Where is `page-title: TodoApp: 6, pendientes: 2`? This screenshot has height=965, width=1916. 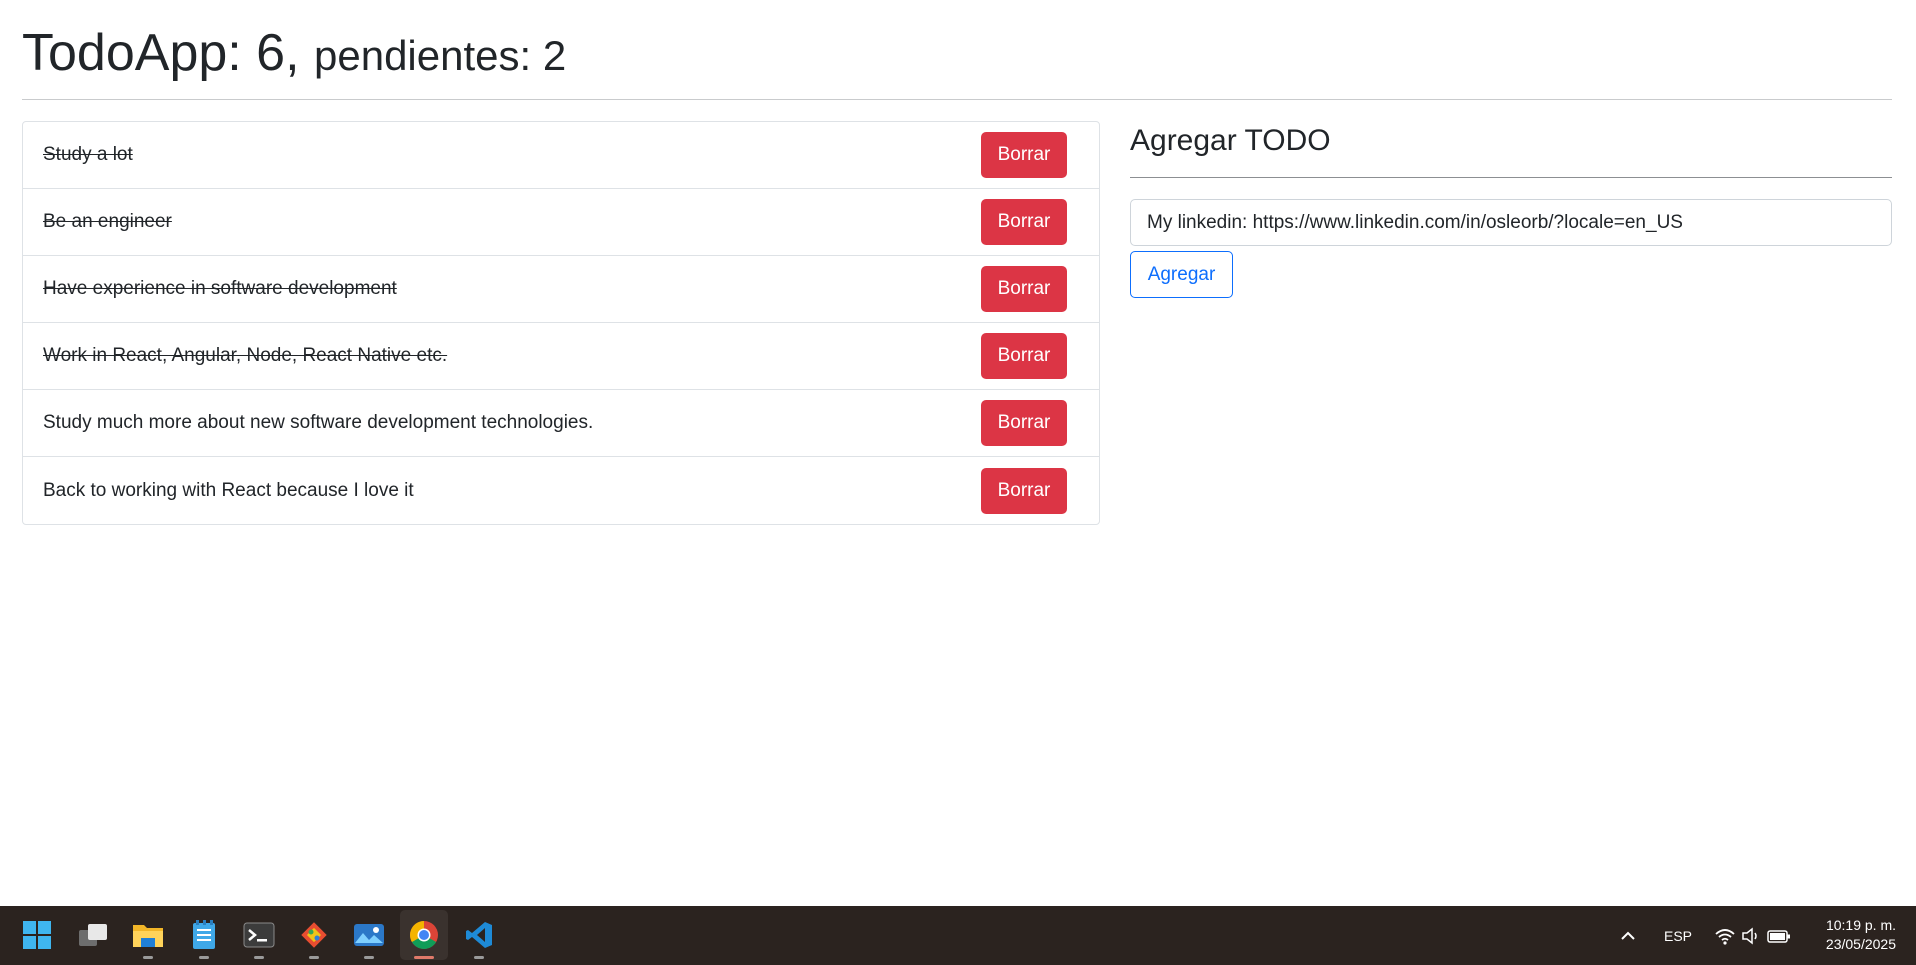 page-title: TodoApp: 6, pendientes: 2 is located at coordinates (294, 54).